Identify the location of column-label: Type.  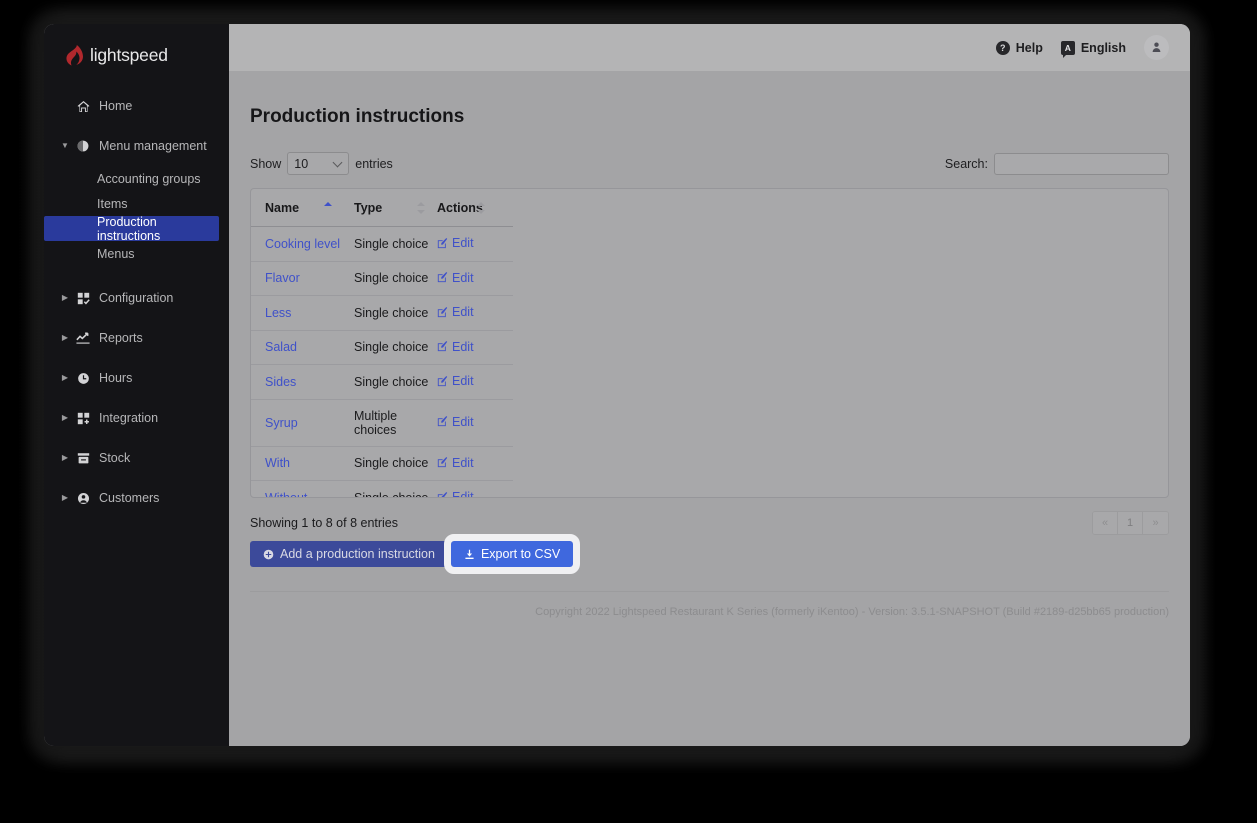
(368, 208).